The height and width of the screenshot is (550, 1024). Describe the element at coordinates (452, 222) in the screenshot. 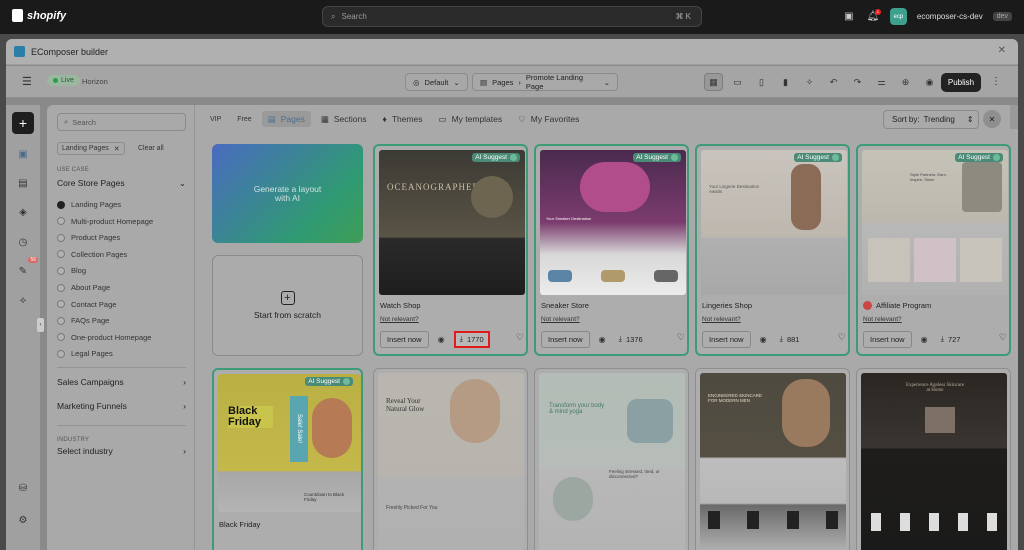

I see `template-thumbnail: OCEANOGRAPHER` at that location.